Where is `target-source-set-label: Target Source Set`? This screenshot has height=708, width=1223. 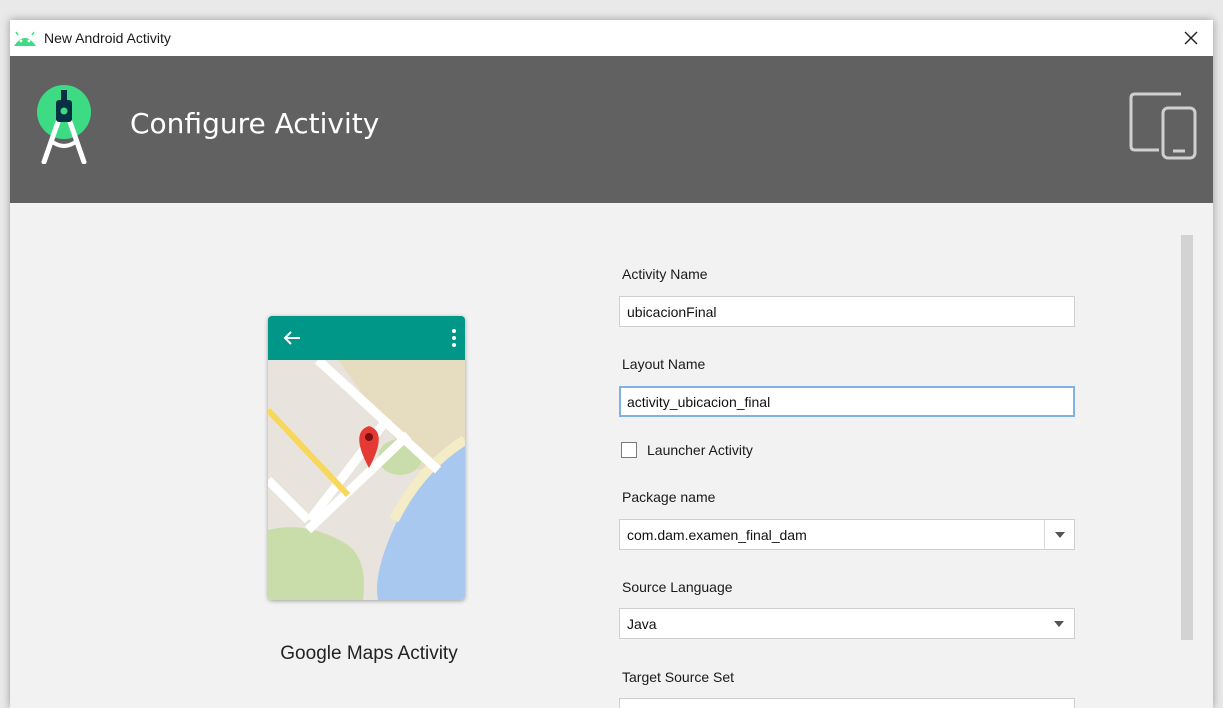 target-source-set-label: Target Source Set is located at coordinates (678, 677).